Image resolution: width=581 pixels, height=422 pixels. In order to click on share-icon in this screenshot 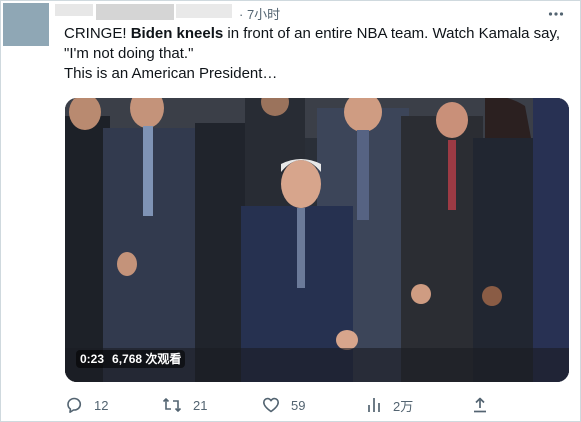, I will do `click(480, 405)`.